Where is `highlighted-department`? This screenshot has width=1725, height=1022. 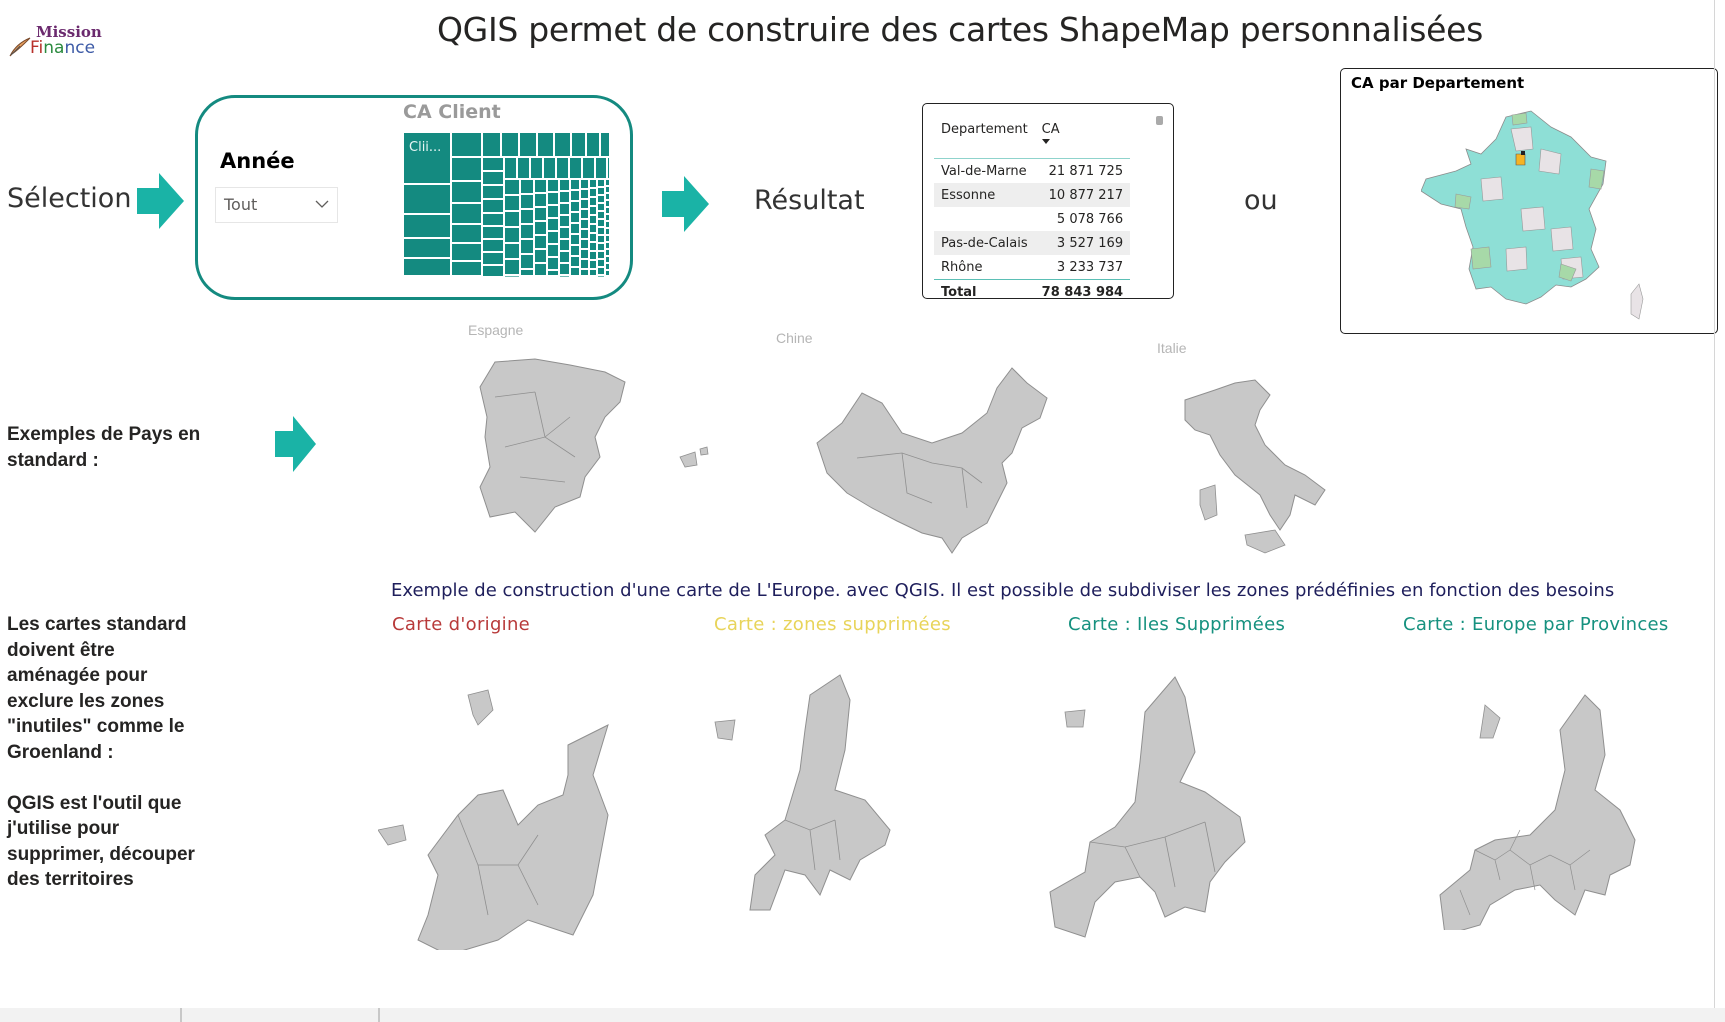 highlighted-department is located at coordinates (1520, 159).